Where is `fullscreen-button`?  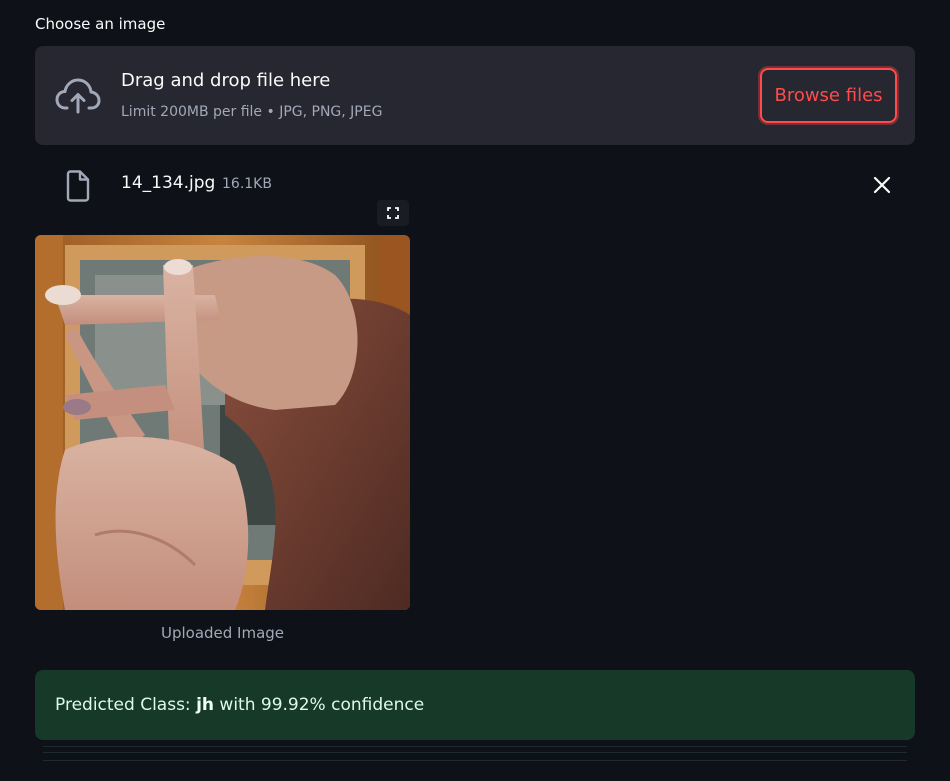
fullscreen-button is located at coordinates (393, 213).